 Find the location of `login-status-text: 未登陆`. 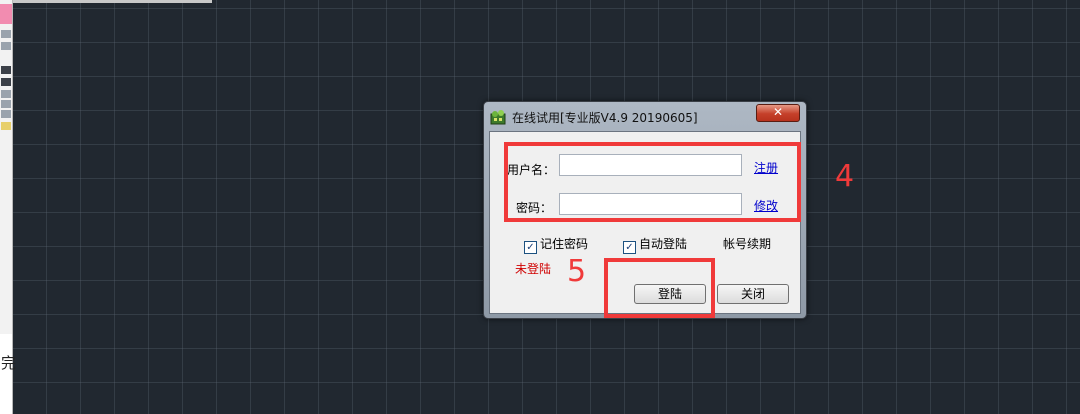

login-status-text: 未登陆 is located at coordinates (533, 269).